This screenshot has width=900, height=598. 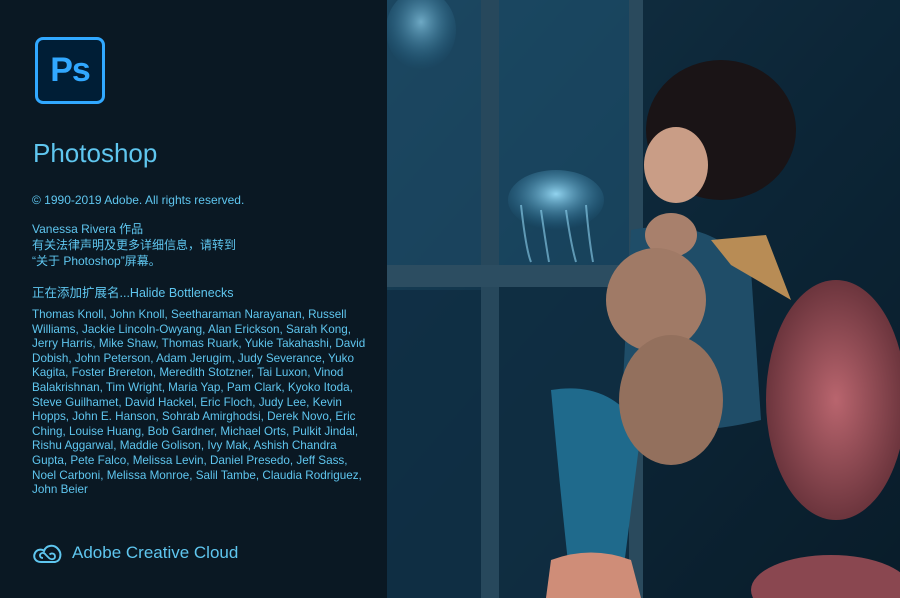 I want to click on creative-cloud-icon, so click(x=47, y=553).